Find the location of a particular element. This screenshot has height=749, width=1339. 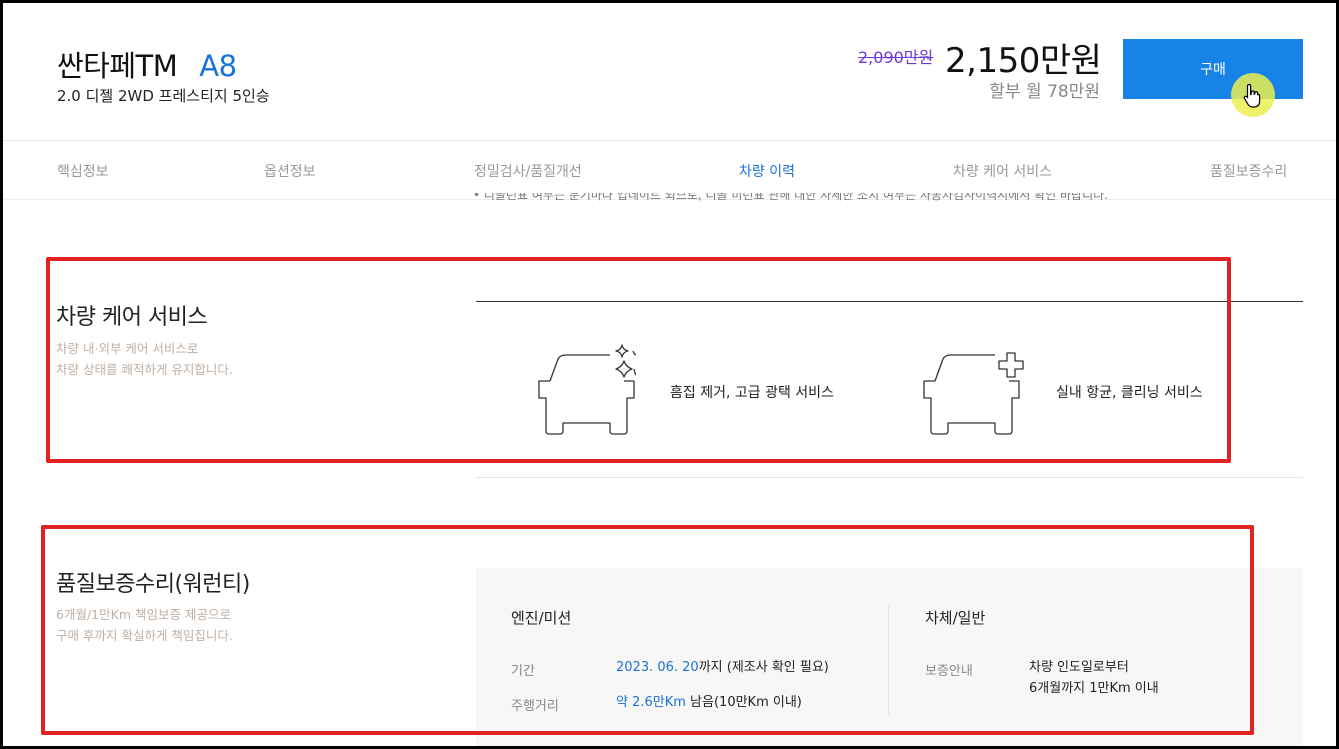

tab-history: 차량 이력 is located at coordinates (767, 171).